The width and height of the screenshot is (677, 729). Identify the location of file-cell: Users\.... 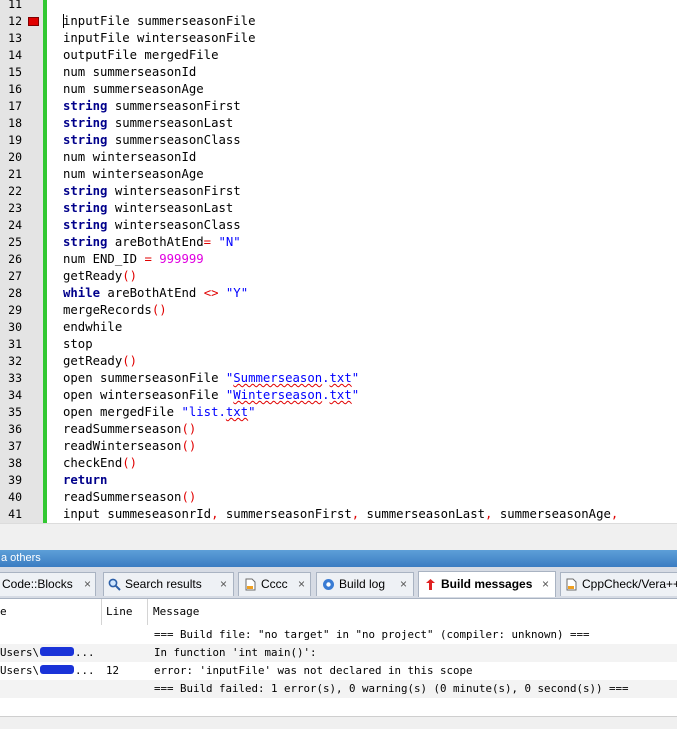
(47, 670).